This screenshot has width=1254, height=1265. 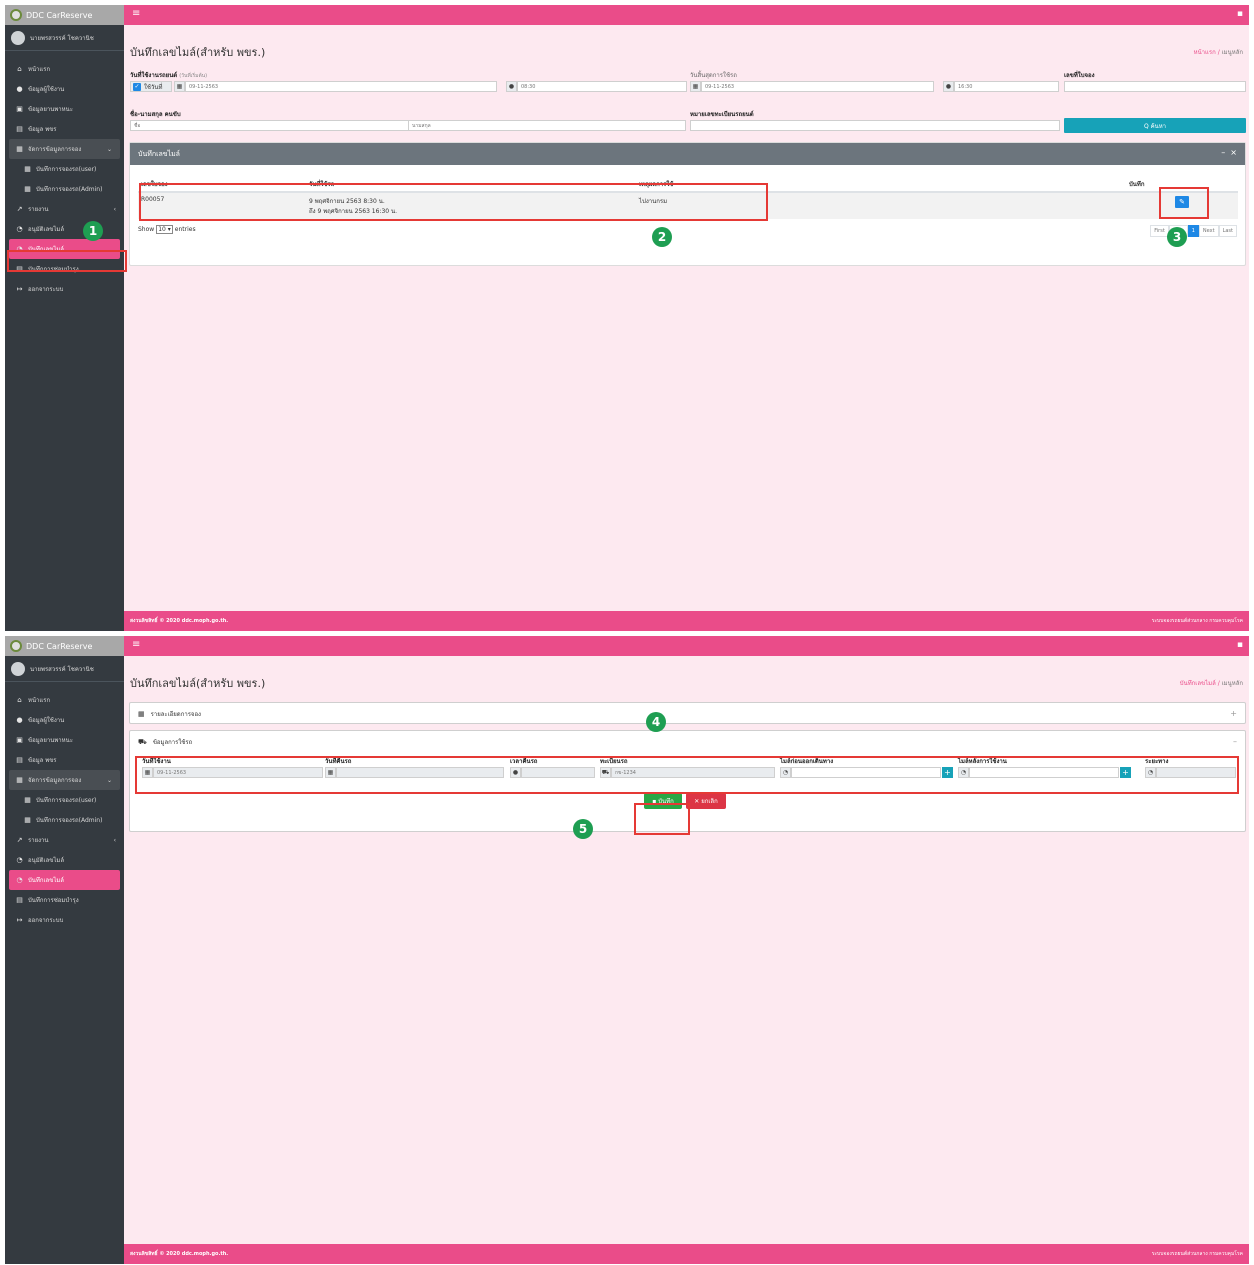 What do you see at coordinates (341, 86) in the screenshot?
I see `start-date-input: 09-11-2563` at bounding box center [341, 86].